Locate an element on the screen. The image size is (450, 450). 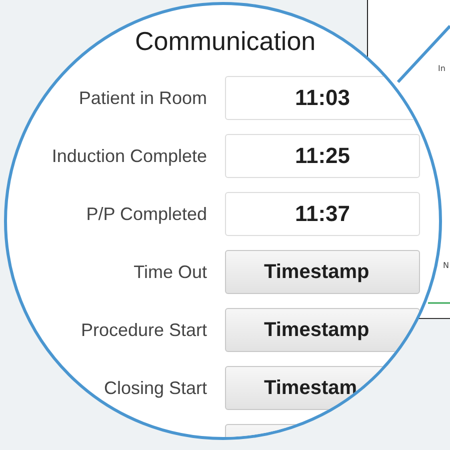
panel-text: In is located at coordinates (442, 68).